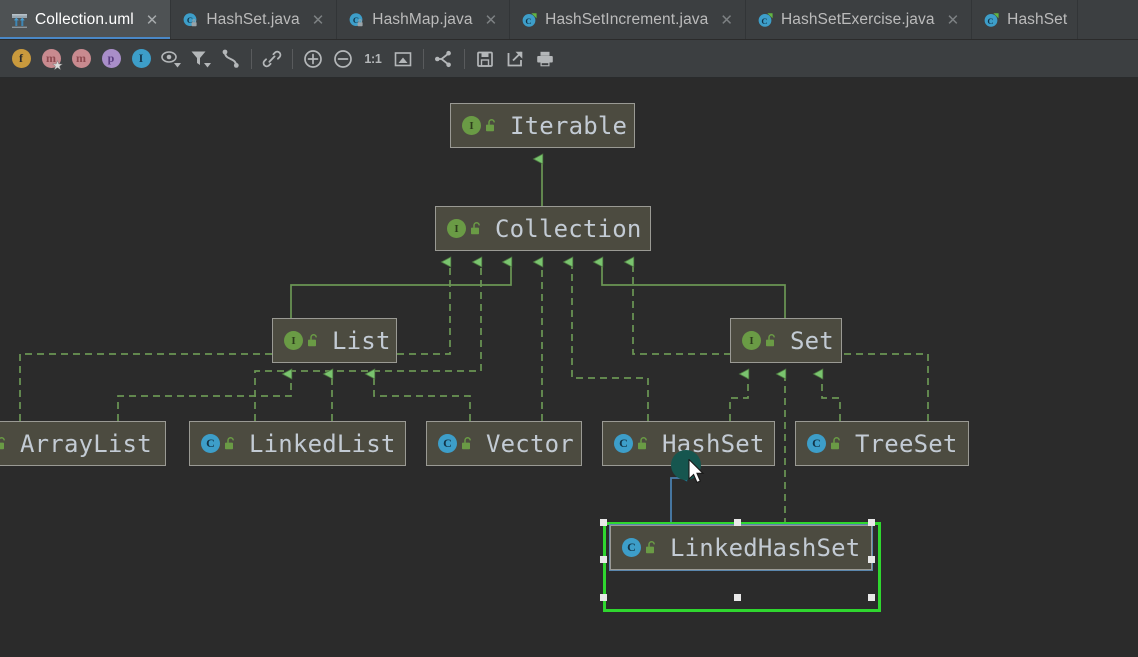 The width and height of the screenshot is (1138, 657). Describe the element at coordinates (871, 597) in the screenshot. I see `resize-handle-se` at that location.